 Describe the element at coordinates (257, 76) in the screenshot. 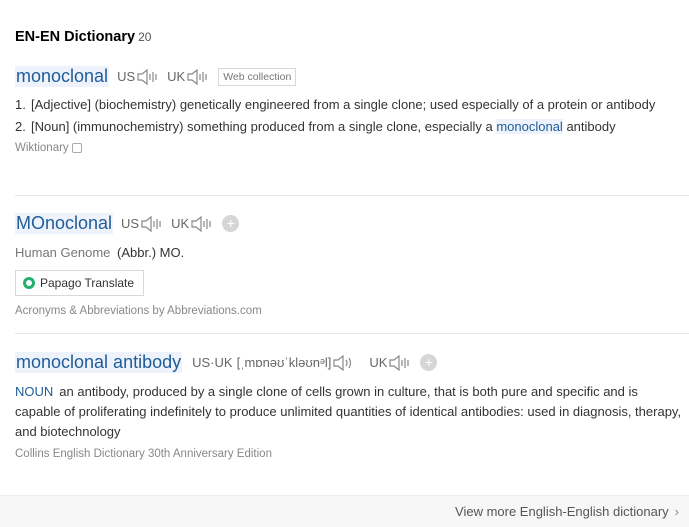

I see `web-collection-badge: Web collection` at that location.